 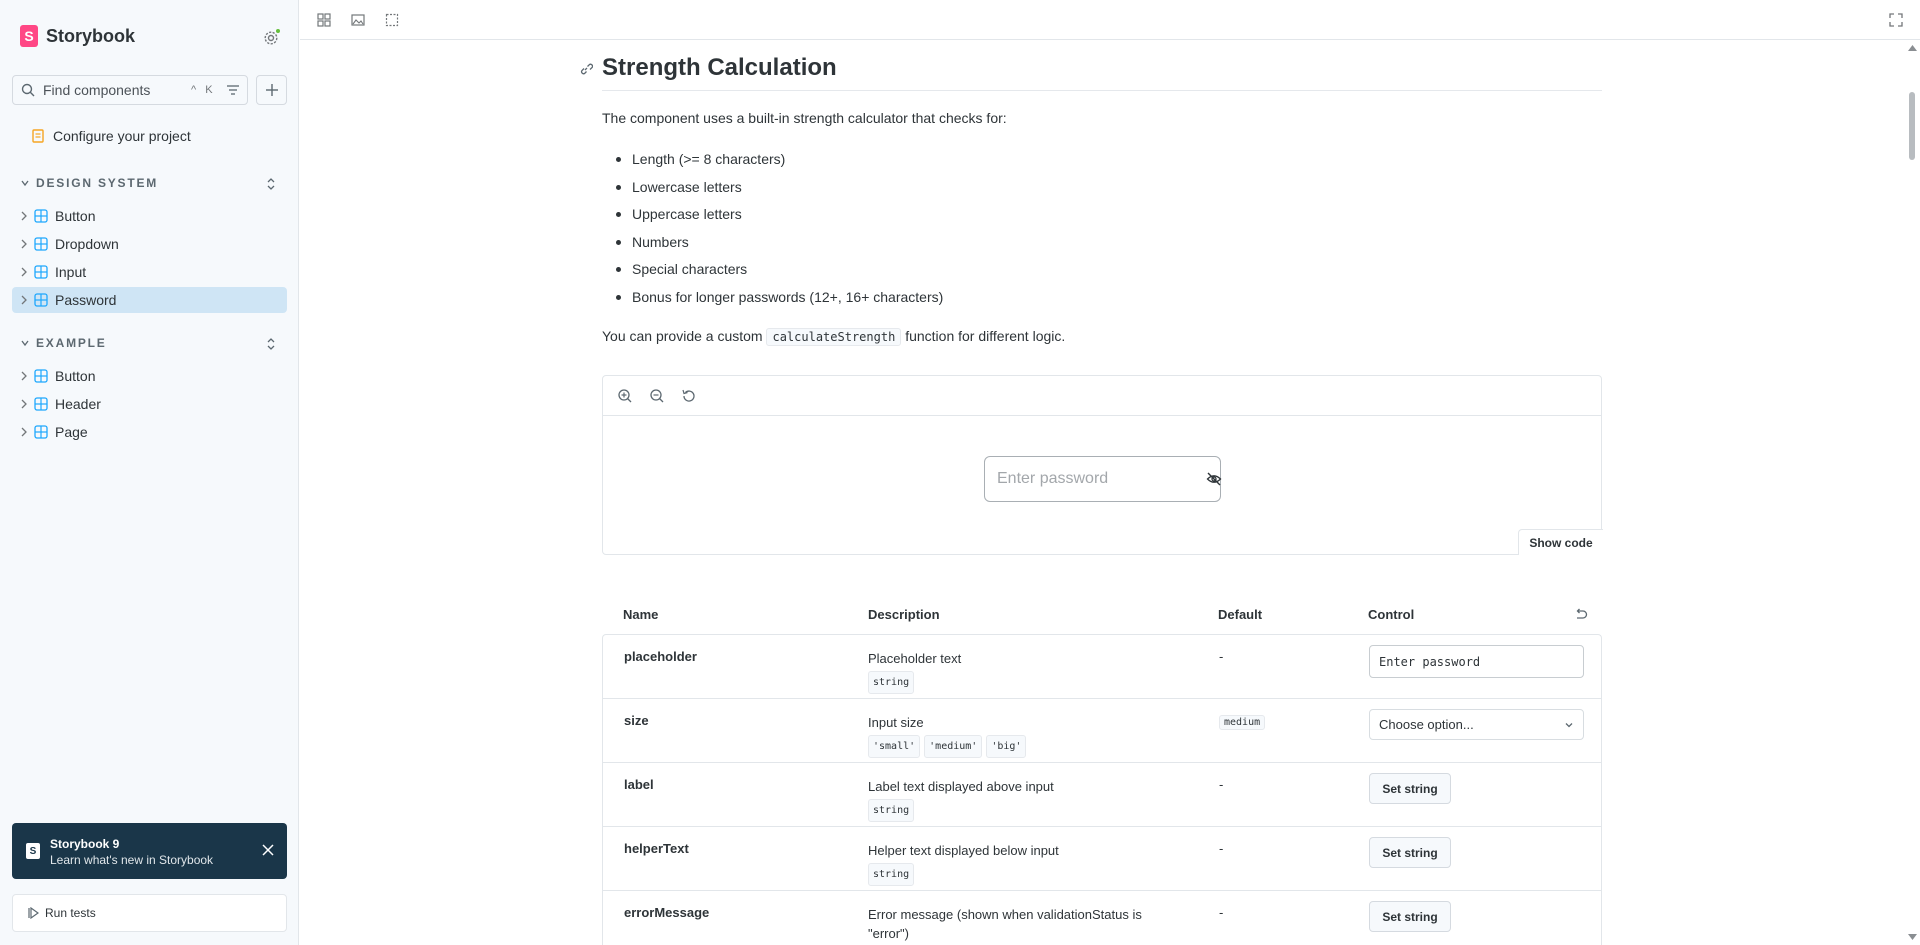 I want to click on section-header-design-system: DESIGN SYSTEM, so click(x=89, y=183).